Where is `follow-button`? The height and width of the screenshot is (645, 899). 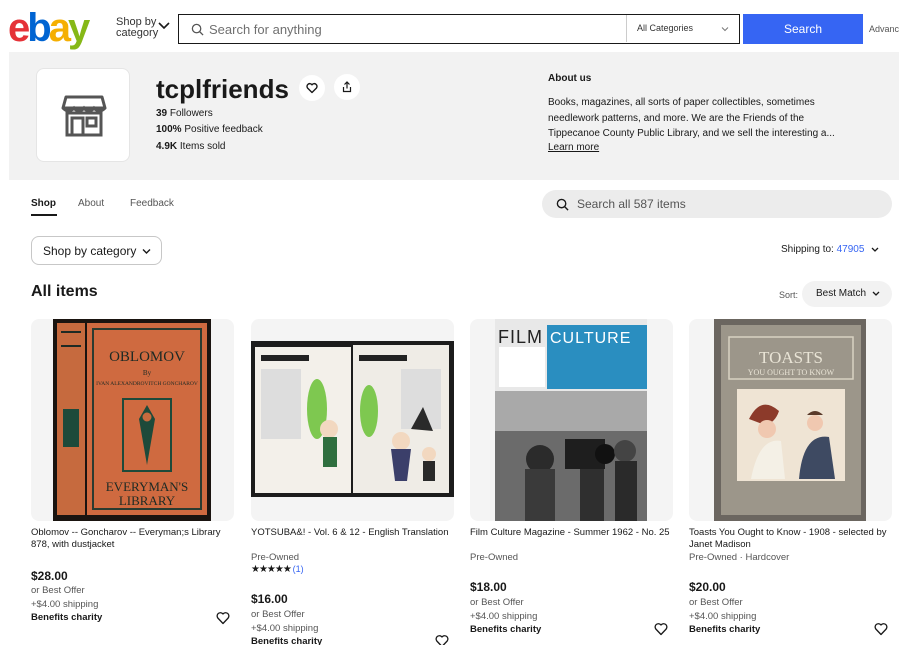 follow-button is located at coordinates (312, 88).